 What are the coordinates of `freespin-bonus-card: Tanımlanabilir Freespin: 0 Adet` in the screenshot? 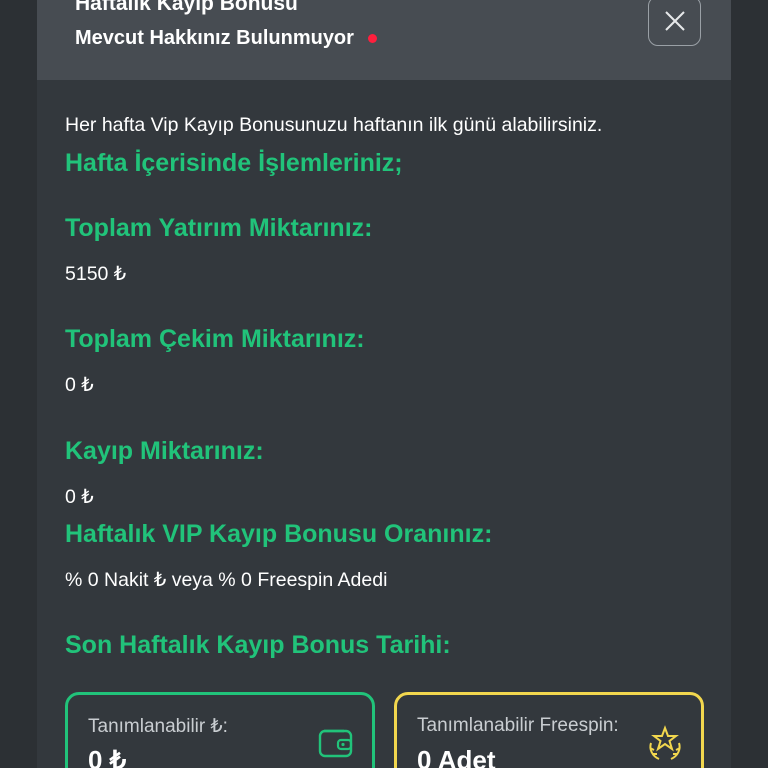 It's located at (549, 730).